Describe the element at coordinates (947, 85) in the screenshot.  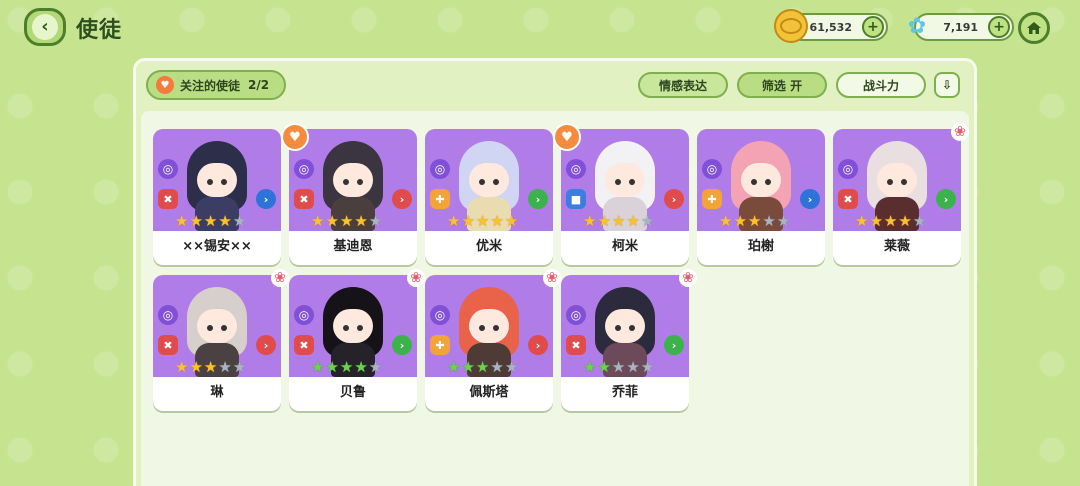
I see `sort-order-button: ⇩` at that location.